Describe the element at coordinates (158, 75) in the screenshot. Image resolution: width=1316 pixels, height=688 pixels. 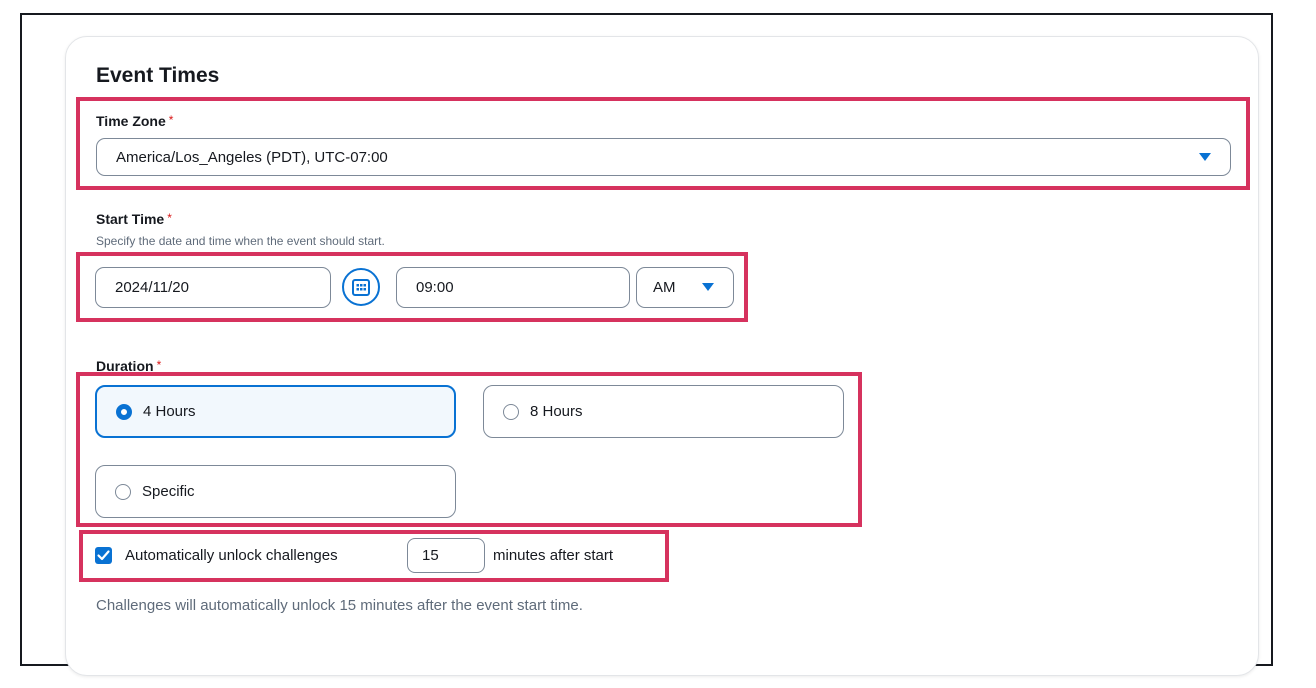
I see `section-title: Event Times` at that location.